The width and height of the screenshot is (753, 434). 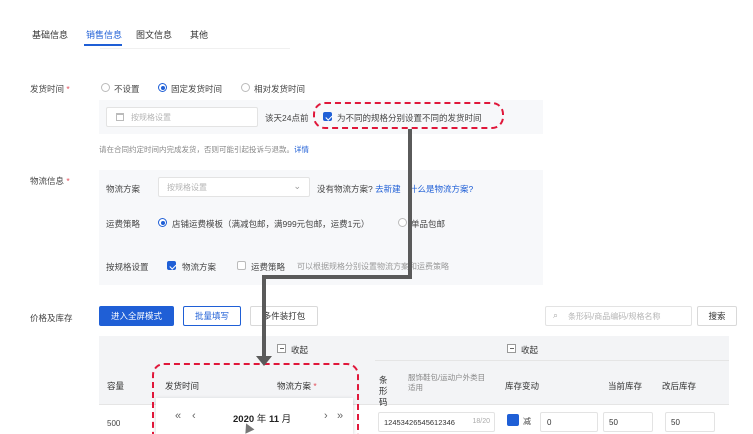 What do you see at coordinates (151, 117) in the screenshot?
I see `ship-date-placeholder: 按规格设置` at bounding box center [151, 117].